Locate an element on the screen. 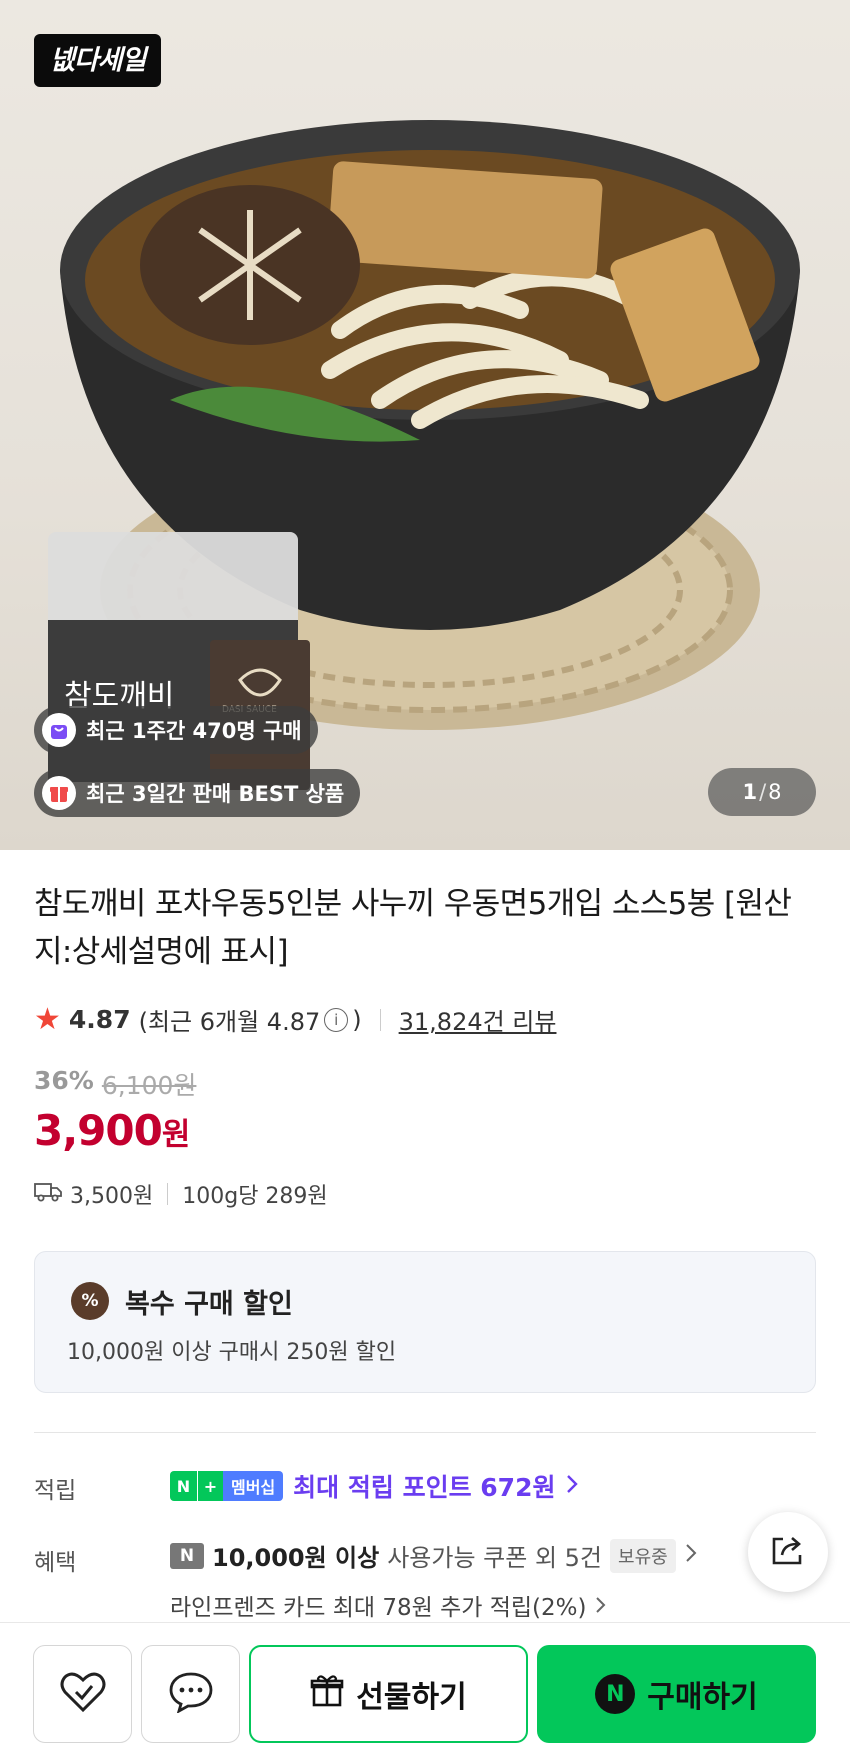 The height and width of the screenshot is (1762, 850). benefit-label: 혜택 is located at coordinates (55, 1563).